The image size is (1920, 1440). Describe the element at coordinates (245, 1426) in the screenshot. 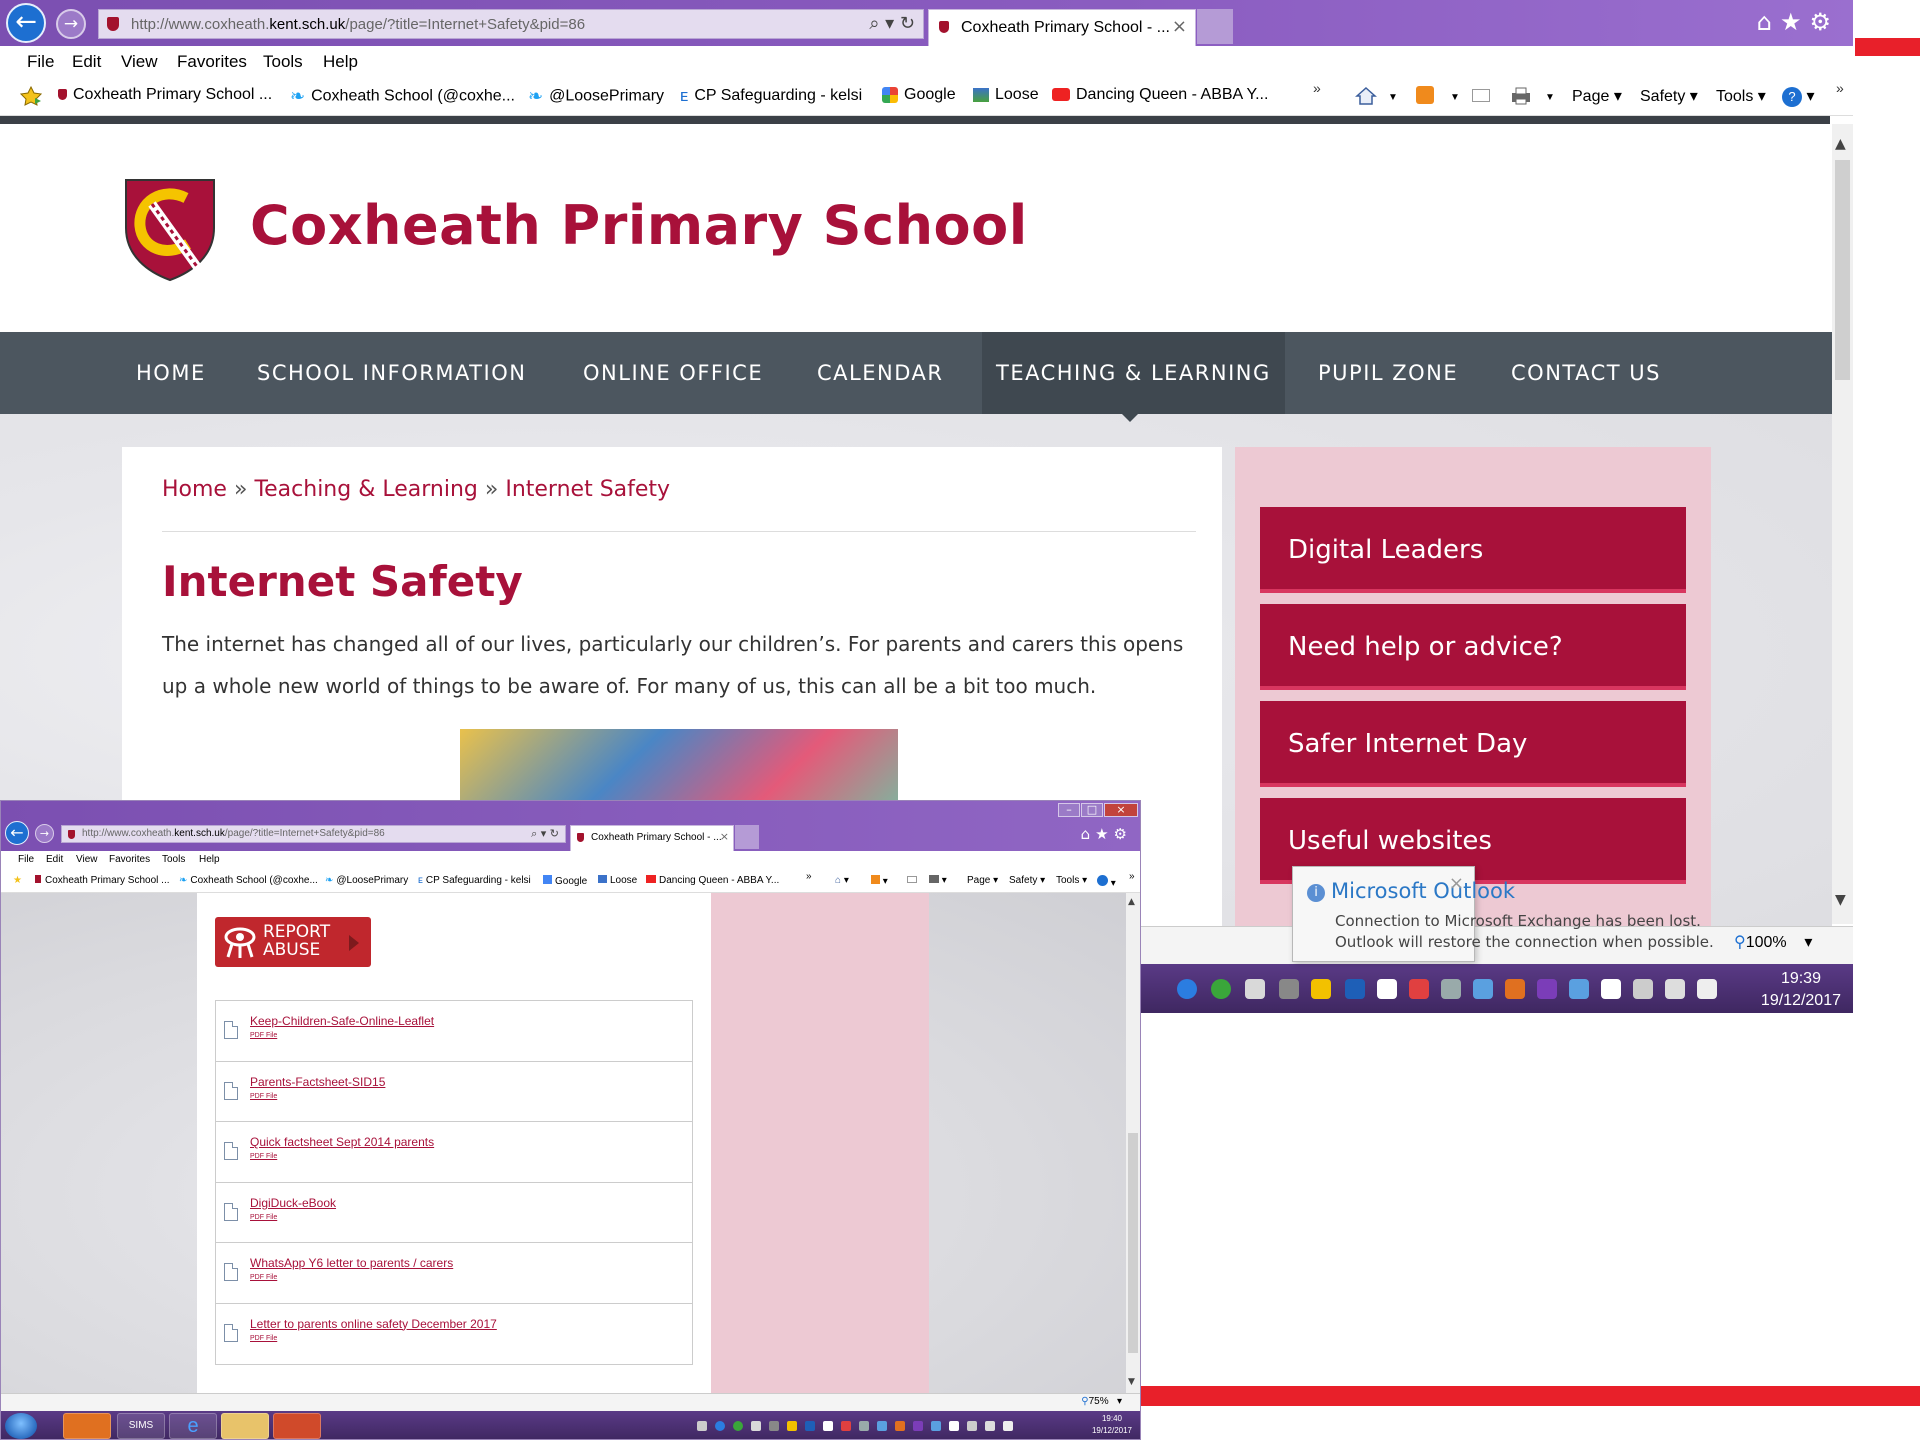

I see `file-explorer-taskbar-icon` at that location.